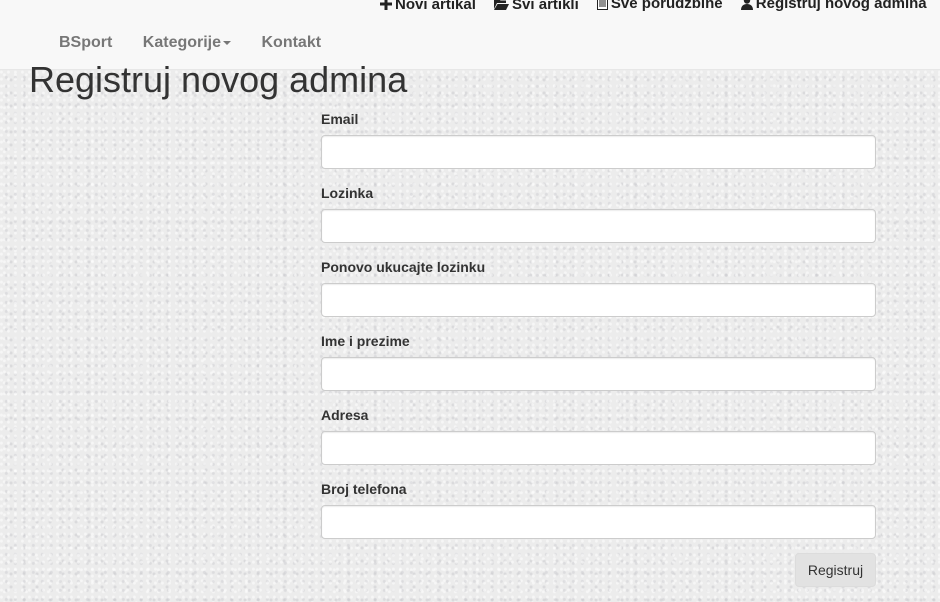 Image resolution: width=940 pixels, height=602 pixels. What do you see at coordinates (85, 43) in the screenshot?
I see `brand-link: BSport` at bounding box center [85, 43].